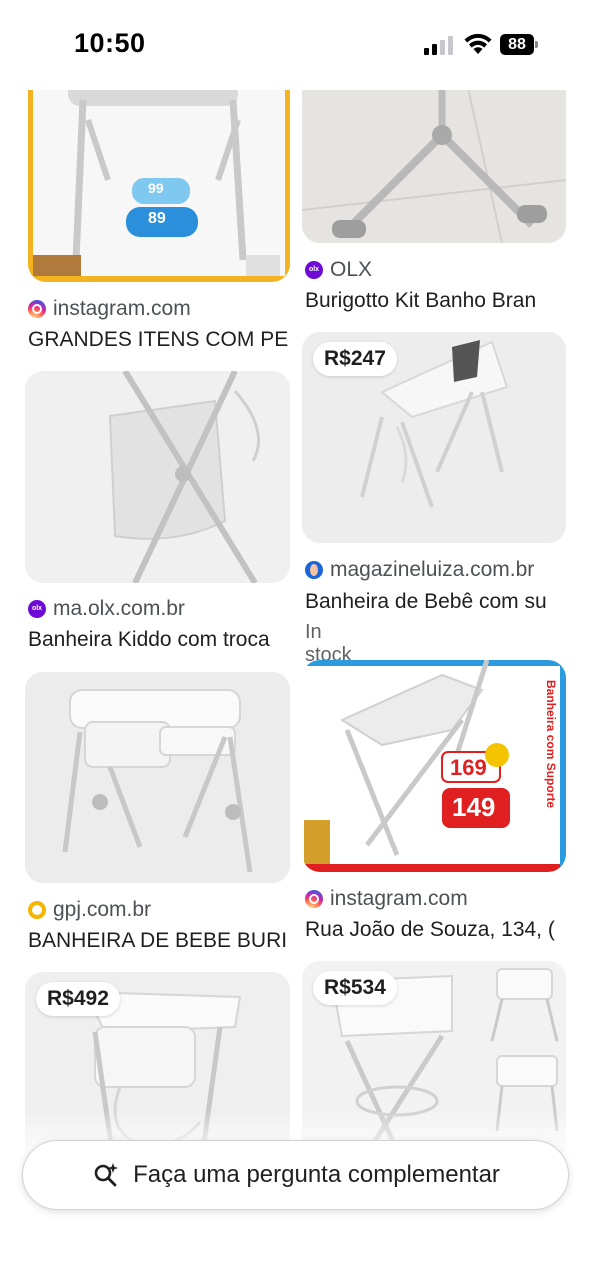 The width and height of the screenshot is (590, 1280). I want to click on source-label: OLX, so click(351, 269).